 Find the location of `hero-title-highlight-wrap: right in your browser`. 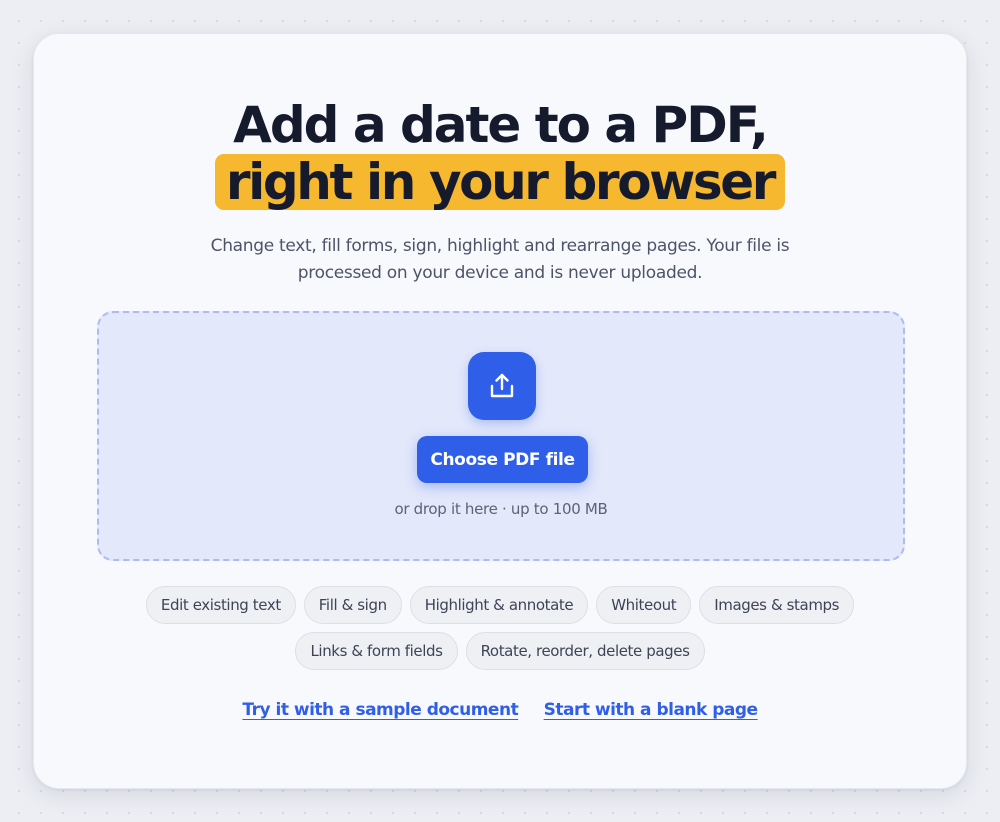

hero-title-highlight-wrap: right in your browser is located at coordinates (500, 184).